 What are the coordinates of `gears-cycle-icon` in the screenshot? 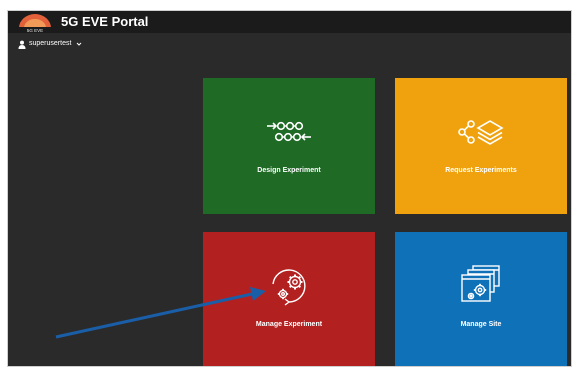 It's located at (289, 287).